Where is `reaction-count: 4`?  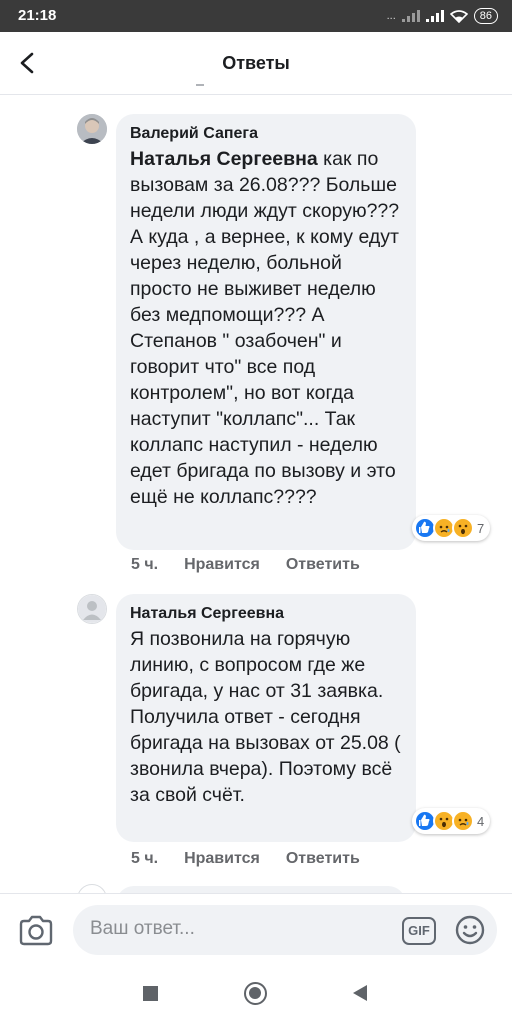
reaction-count: 4 is located at coordinates (481, 821).